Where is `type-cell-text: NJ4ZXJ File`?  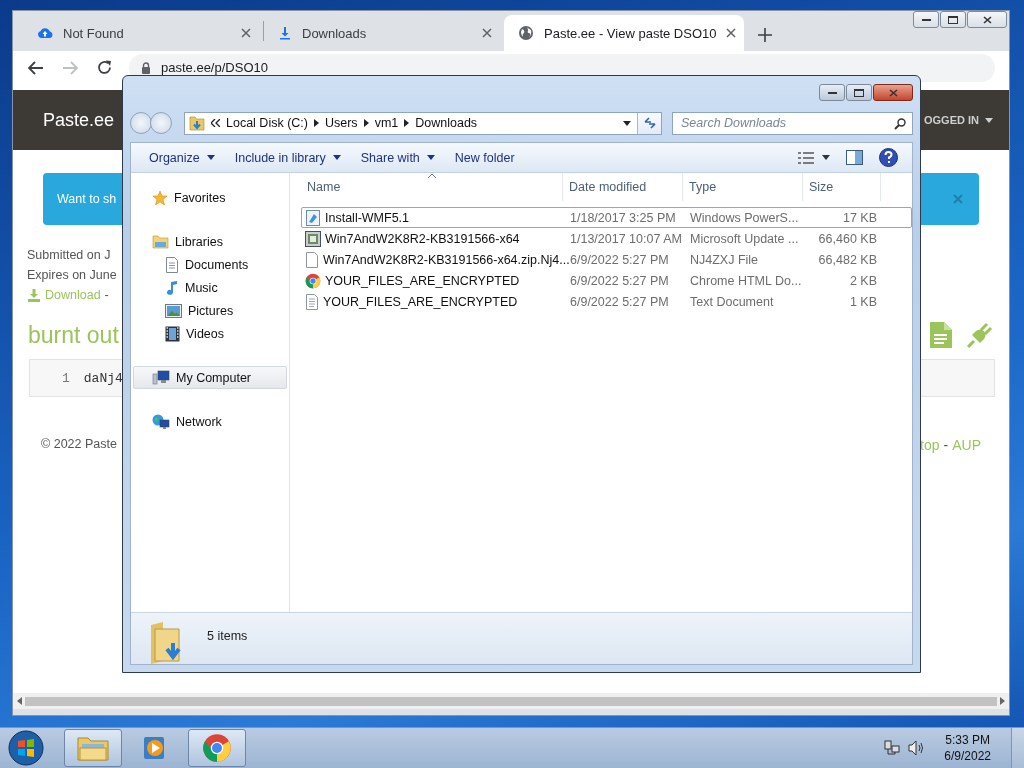
type-cell-text: NJ4ZXJ File is located at coordinates (724, 259).